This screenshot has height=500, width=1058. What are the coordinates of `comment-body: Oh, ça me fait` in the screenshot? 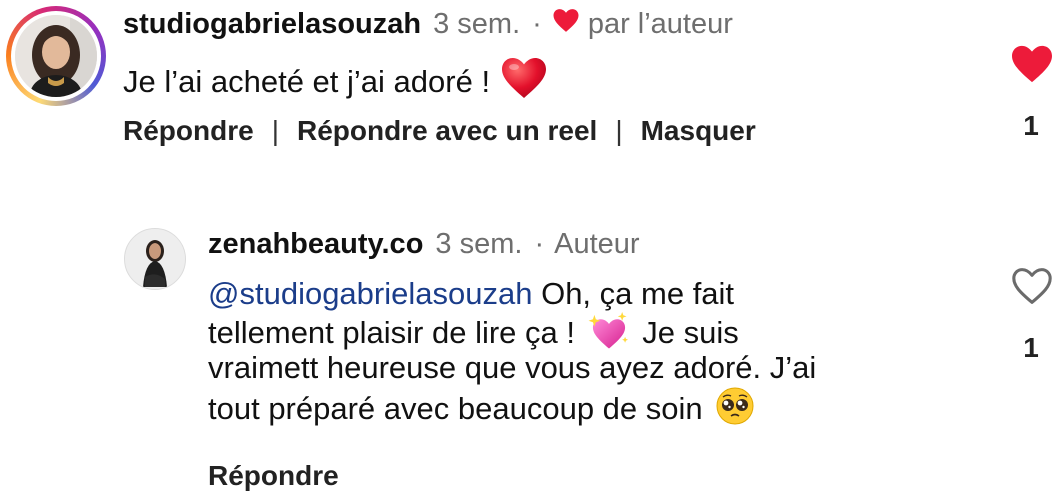 It's located at (633, 293).